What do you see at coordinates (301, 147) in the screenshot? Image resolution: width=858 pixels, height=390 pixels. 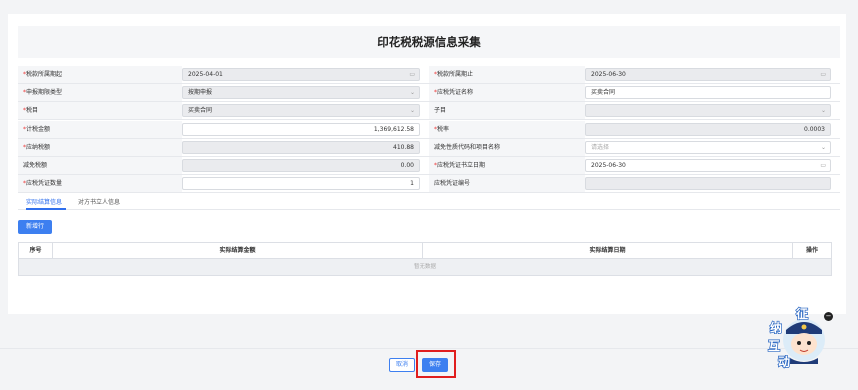 I see `field-input: 410.88` at bounding box center [301, 147].